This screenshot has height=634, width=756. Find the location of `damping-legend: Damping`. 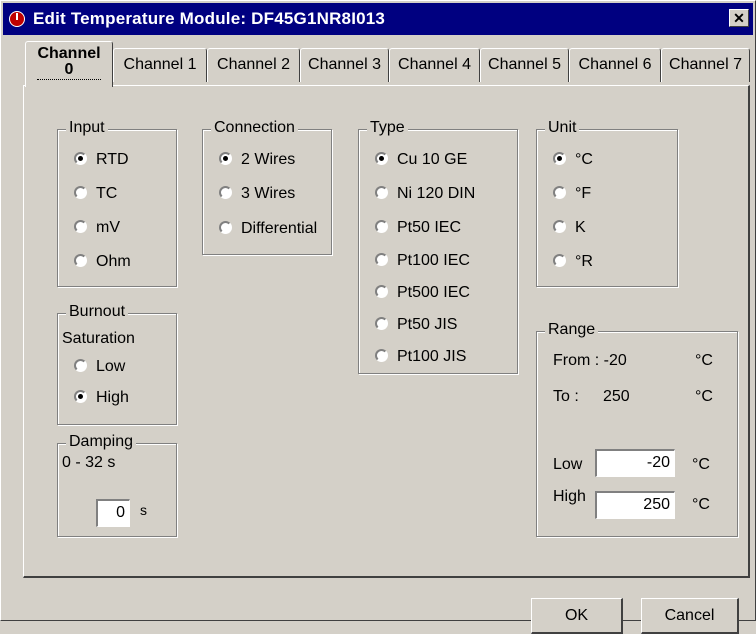

damping-legend: Damping is located at coordinates (101, 442).